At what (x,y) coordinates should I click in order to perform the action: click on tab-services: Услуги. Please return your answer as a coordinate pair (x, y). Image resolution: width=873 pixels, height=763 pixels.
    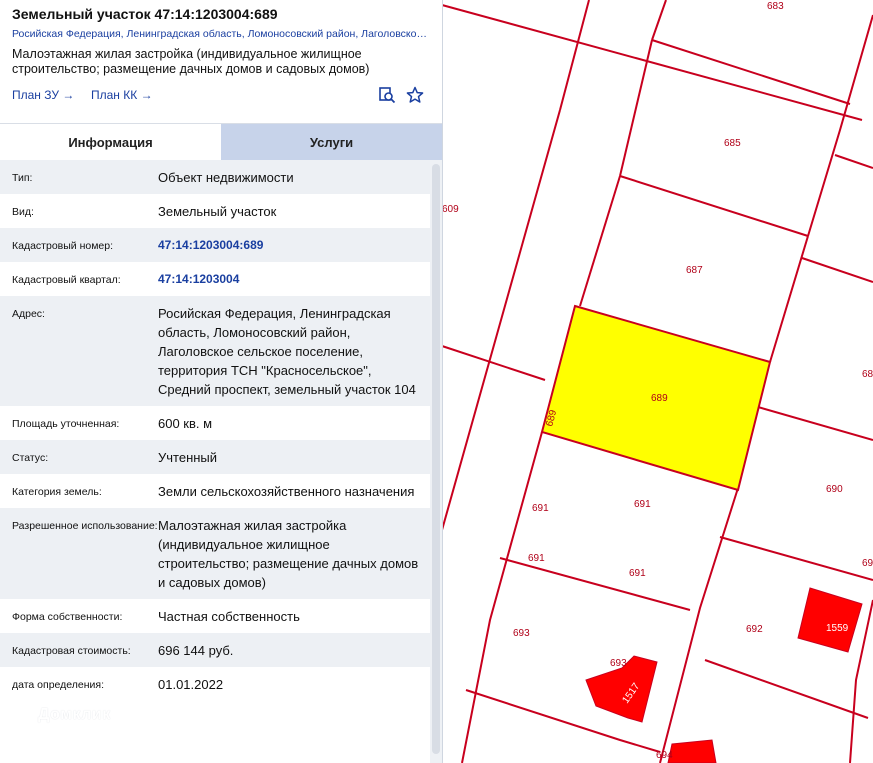
    Looking at the image, I should click on (331, 142).